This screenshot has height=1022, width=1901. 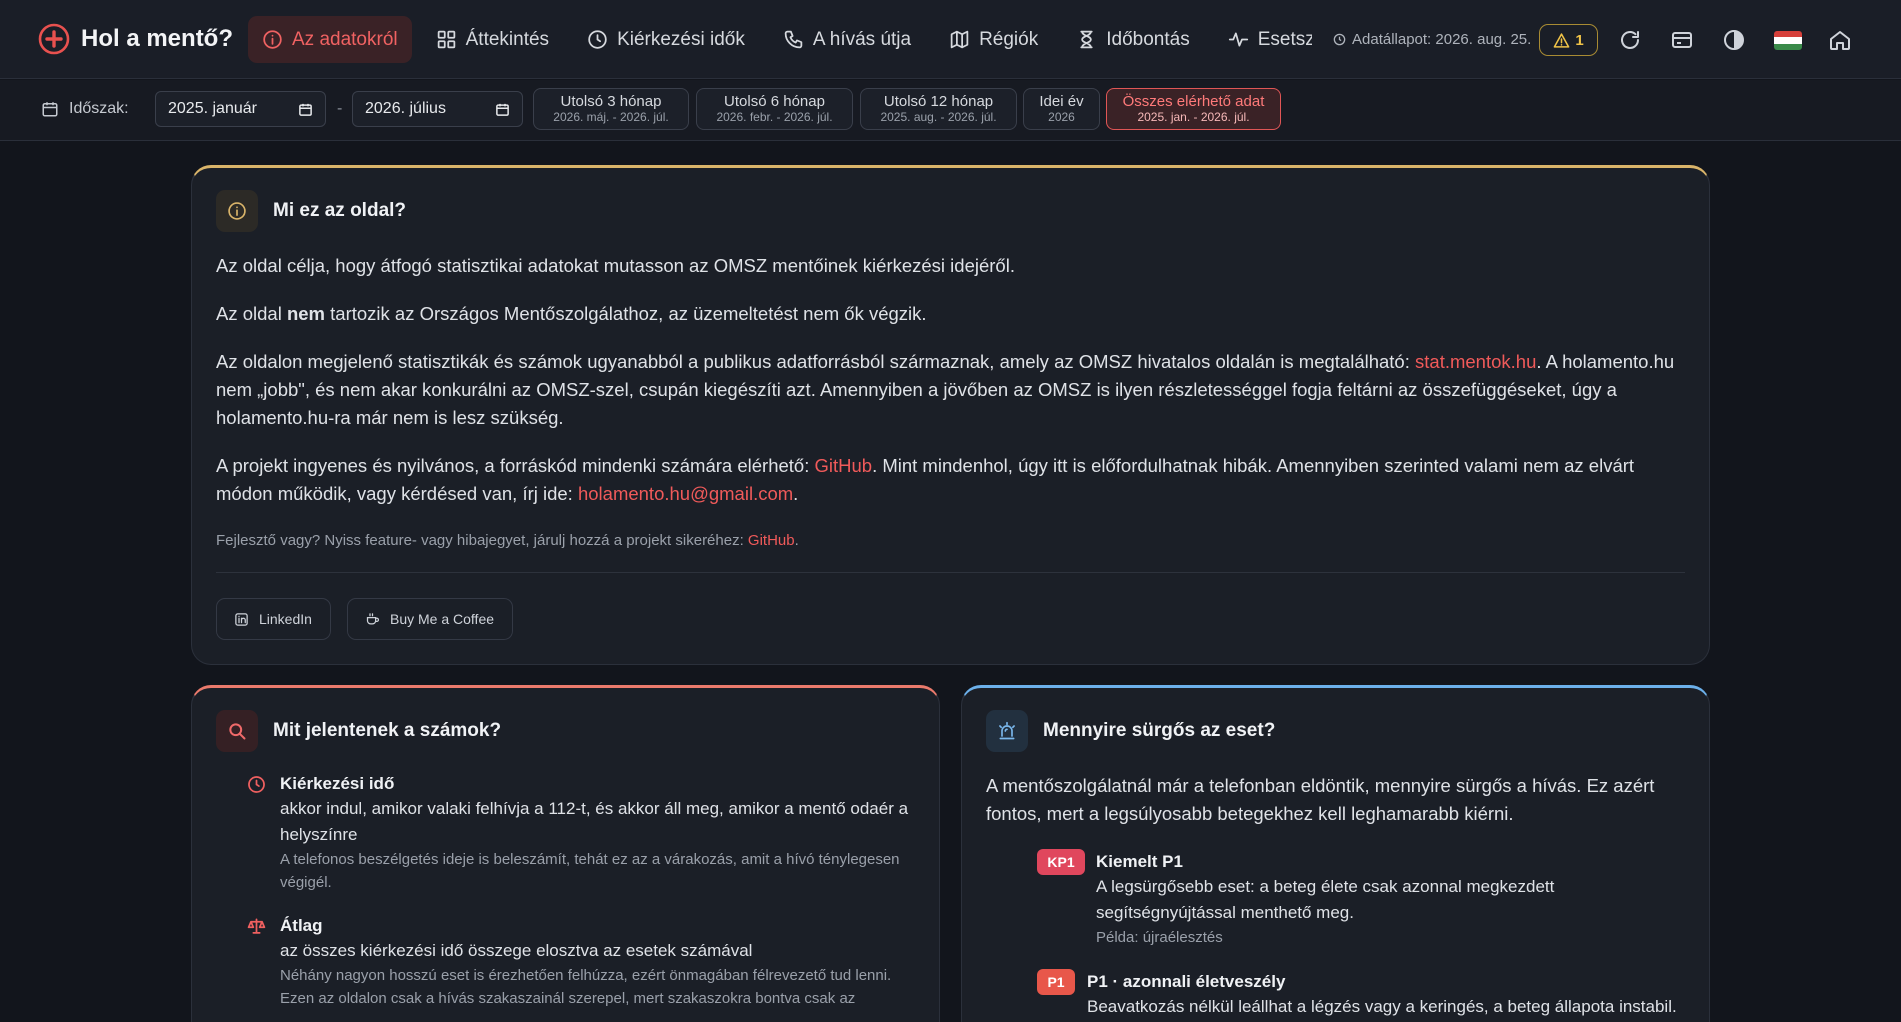 I want to click on period-label: Időszak:, so click(x=85, y=109).